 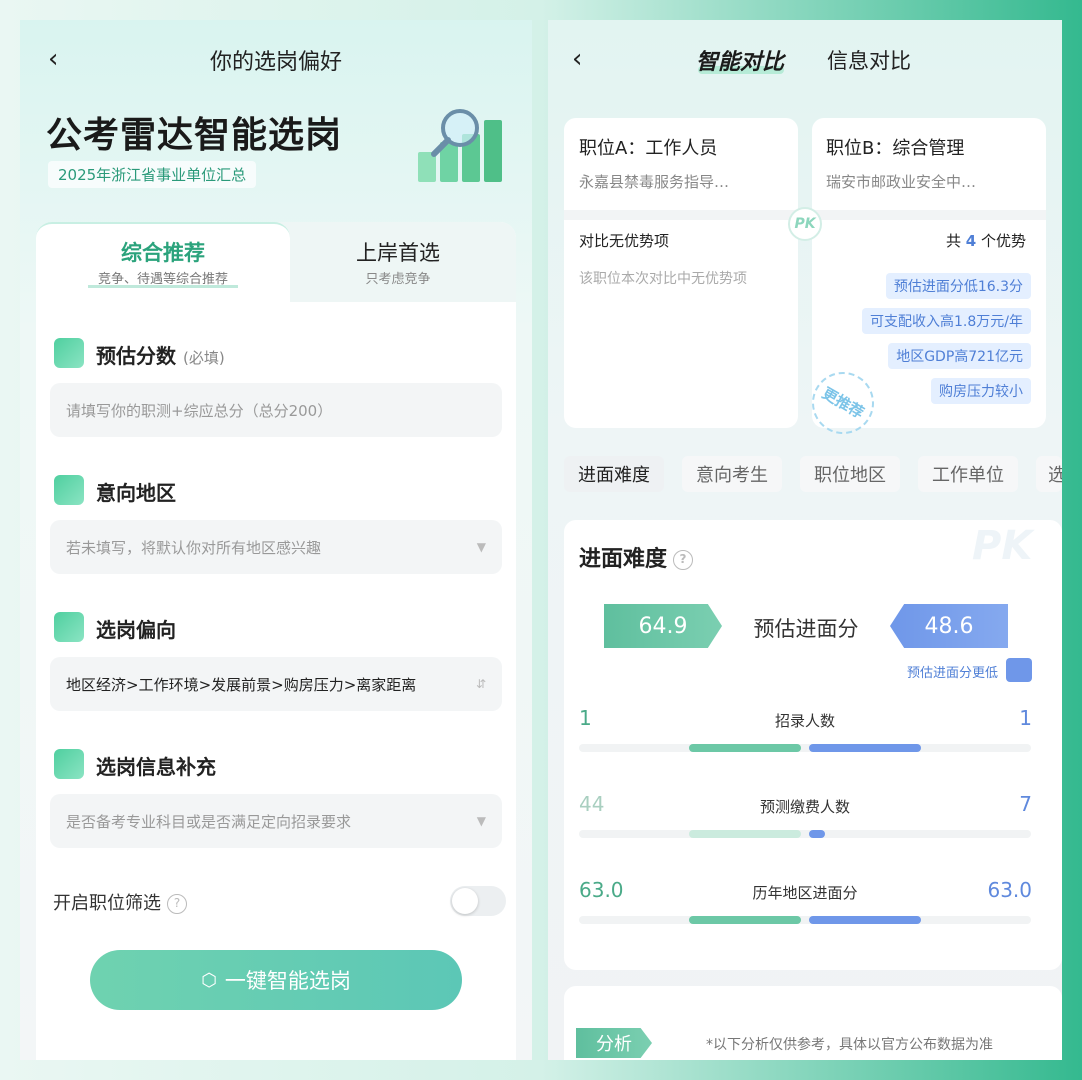 I want to click on tab-info-compare: 信息对比, so click(x=869, y=60).